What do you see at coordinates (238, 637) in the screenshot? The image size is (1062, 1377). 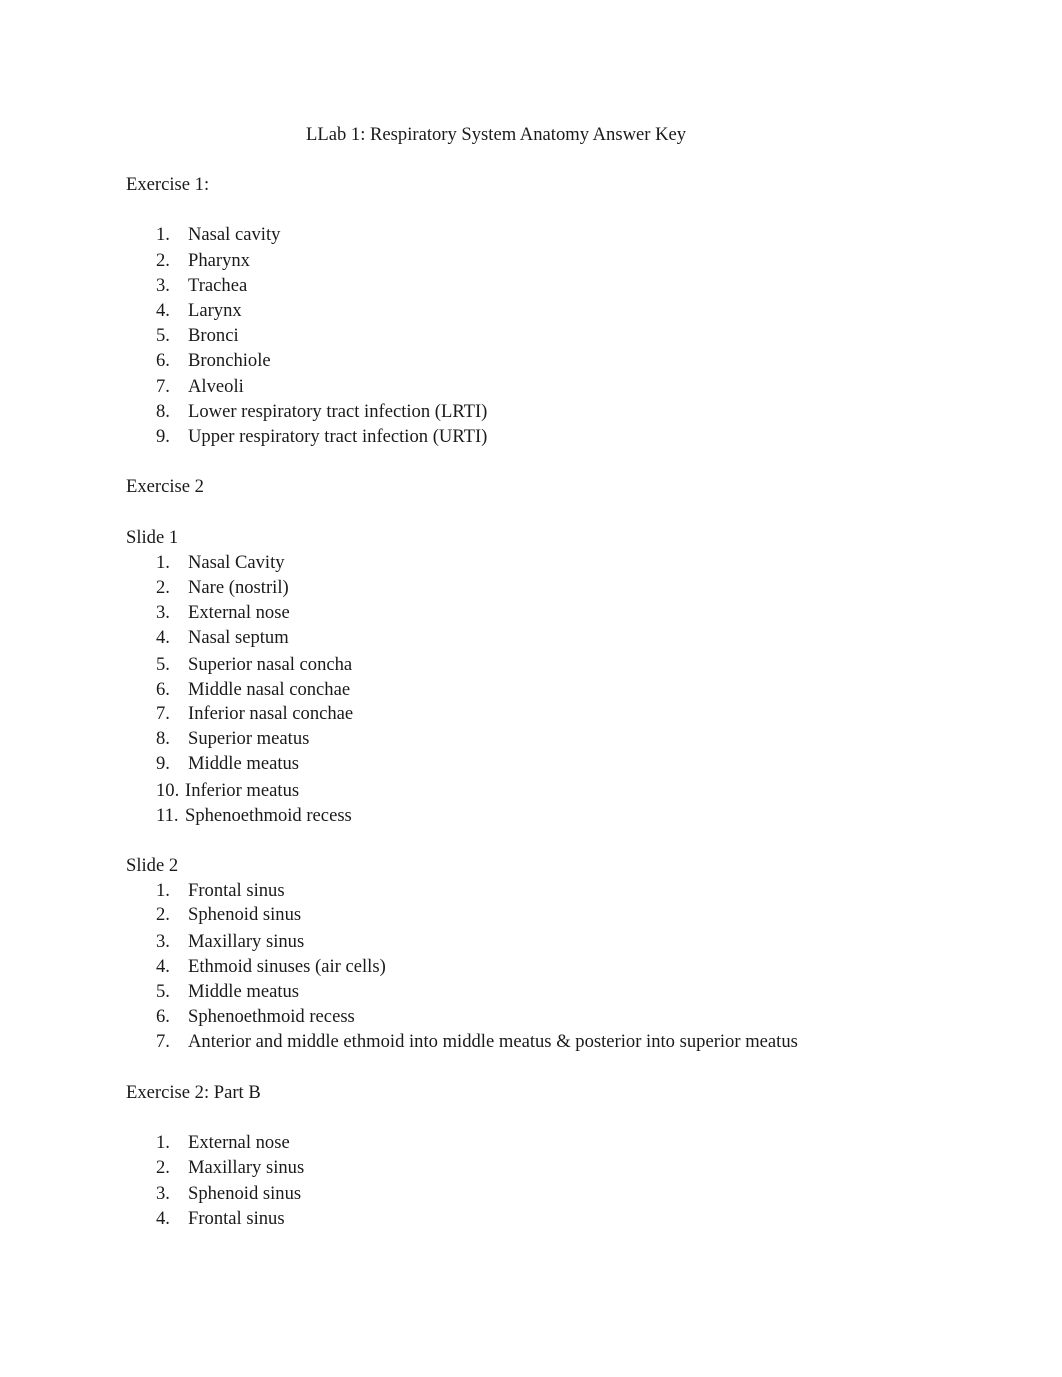 I see `item-text: Nasal septum` at bounding box center [238, 637].